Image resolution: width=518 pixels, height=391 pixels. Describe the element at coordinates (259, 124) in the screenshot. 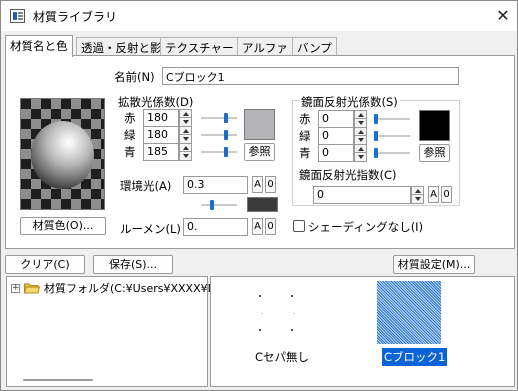

I see `diffuse-color-swatch` at that location.